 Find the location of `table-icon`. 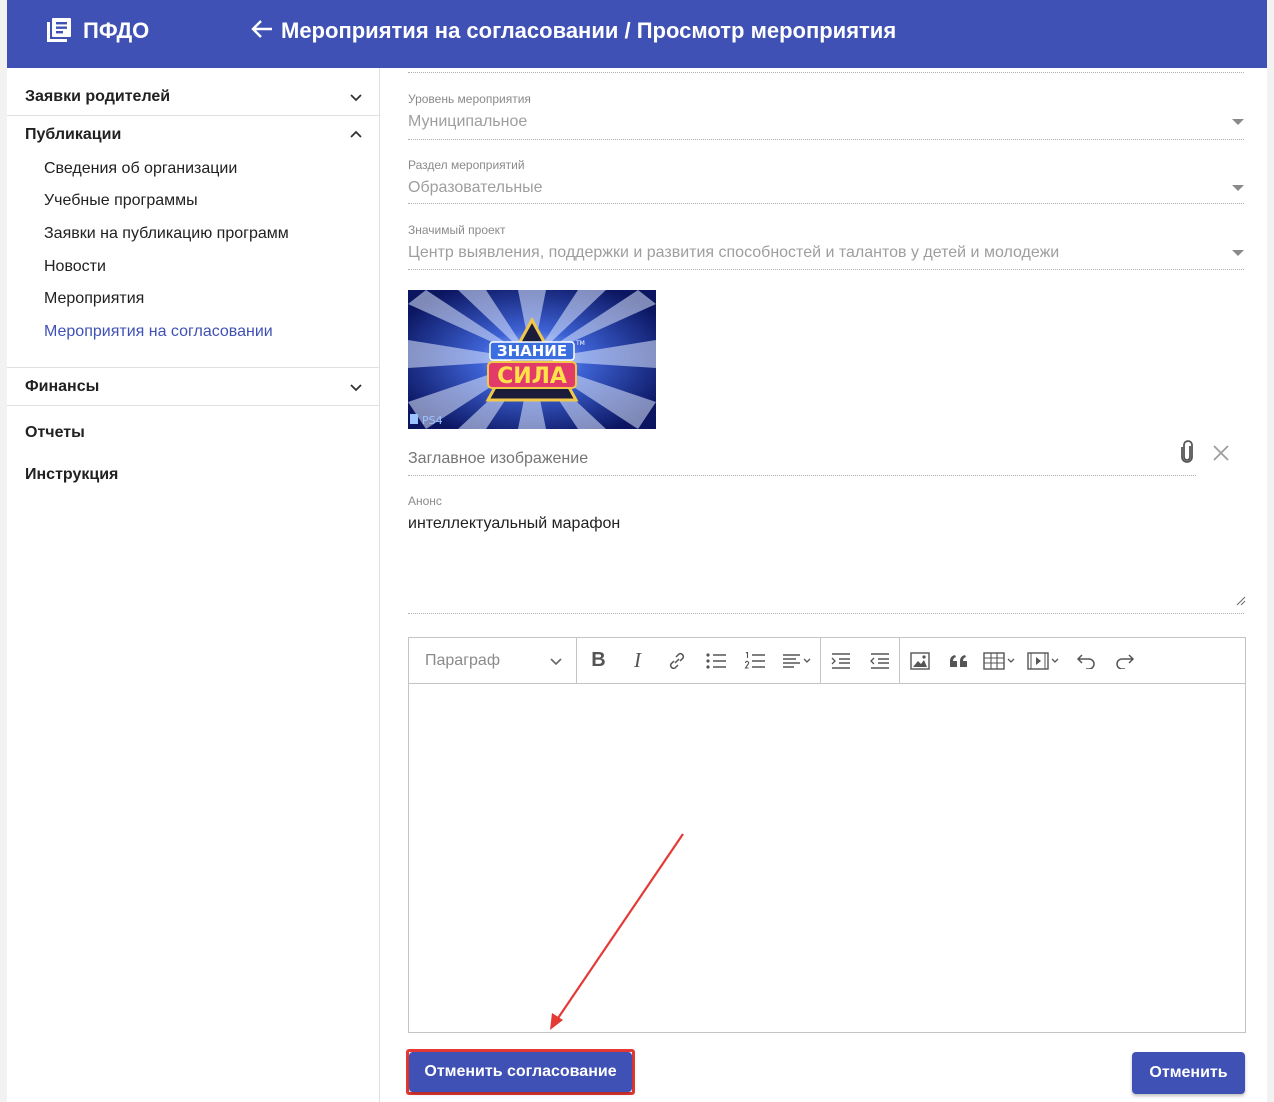

table-icon is located at coordinates (999, 660).